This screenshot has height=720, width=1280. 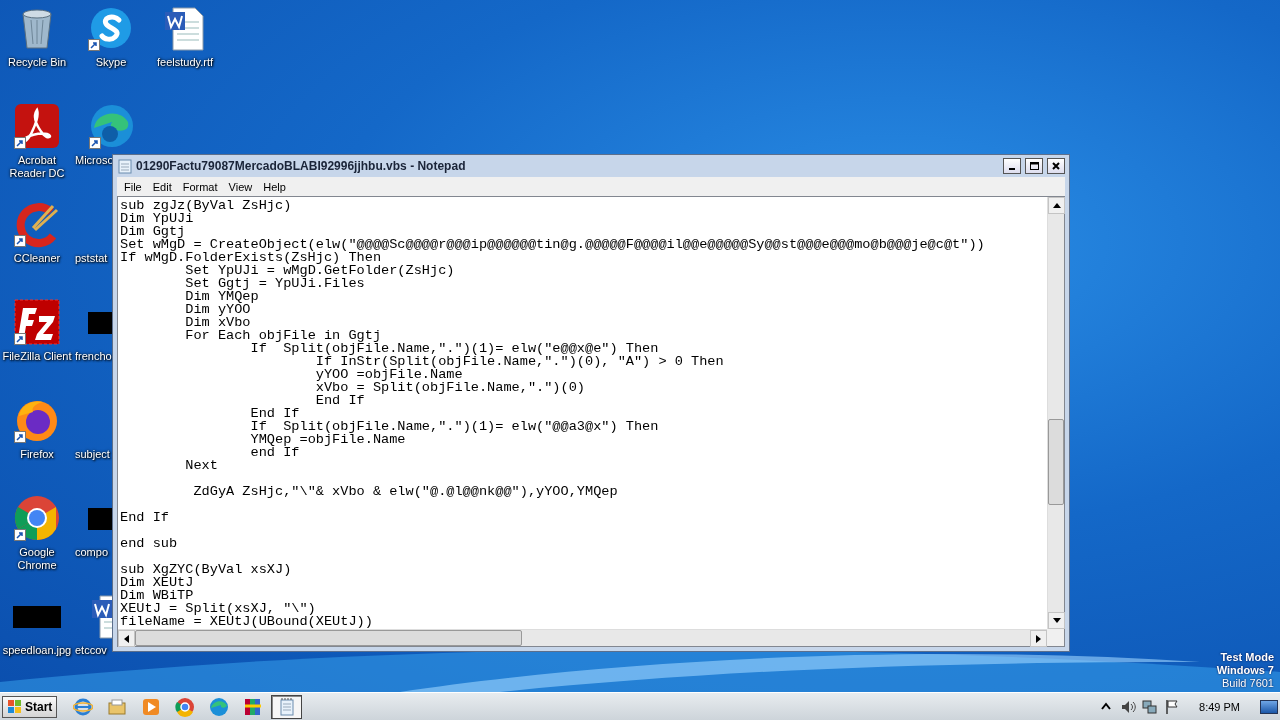 What do you see at coordinates (405, 491) in the screenshot?
I see `code-line: ZdGyA ZsHjc,"\"& xVbo & elw("@.@l@@nk@@"),yYOO,YMQep` at bounding box center [405, 491].